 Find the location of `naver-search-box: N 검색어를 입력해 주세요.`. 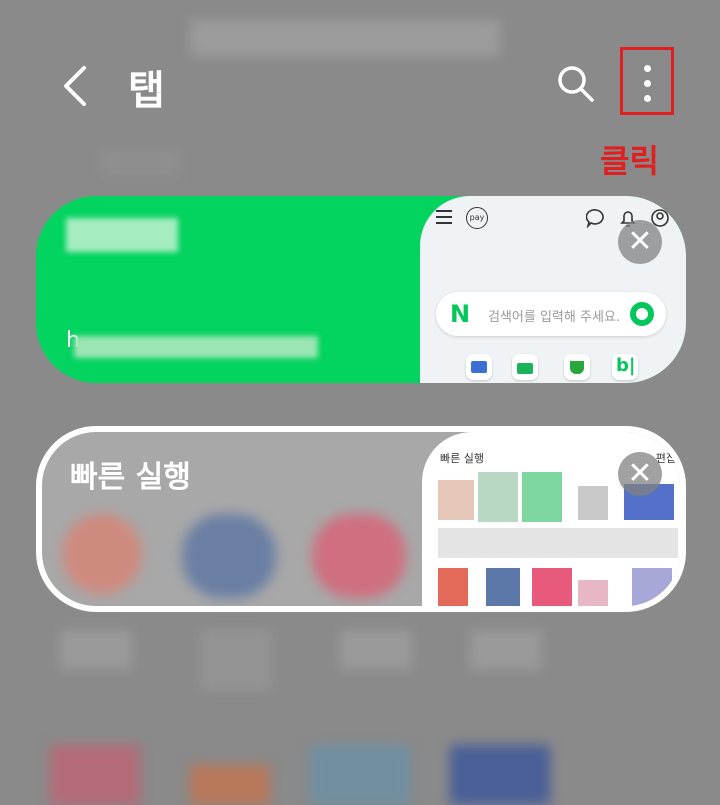

naver-search-box: N 검색어를 입력해 주세요. is located at coordinates (551, 314).